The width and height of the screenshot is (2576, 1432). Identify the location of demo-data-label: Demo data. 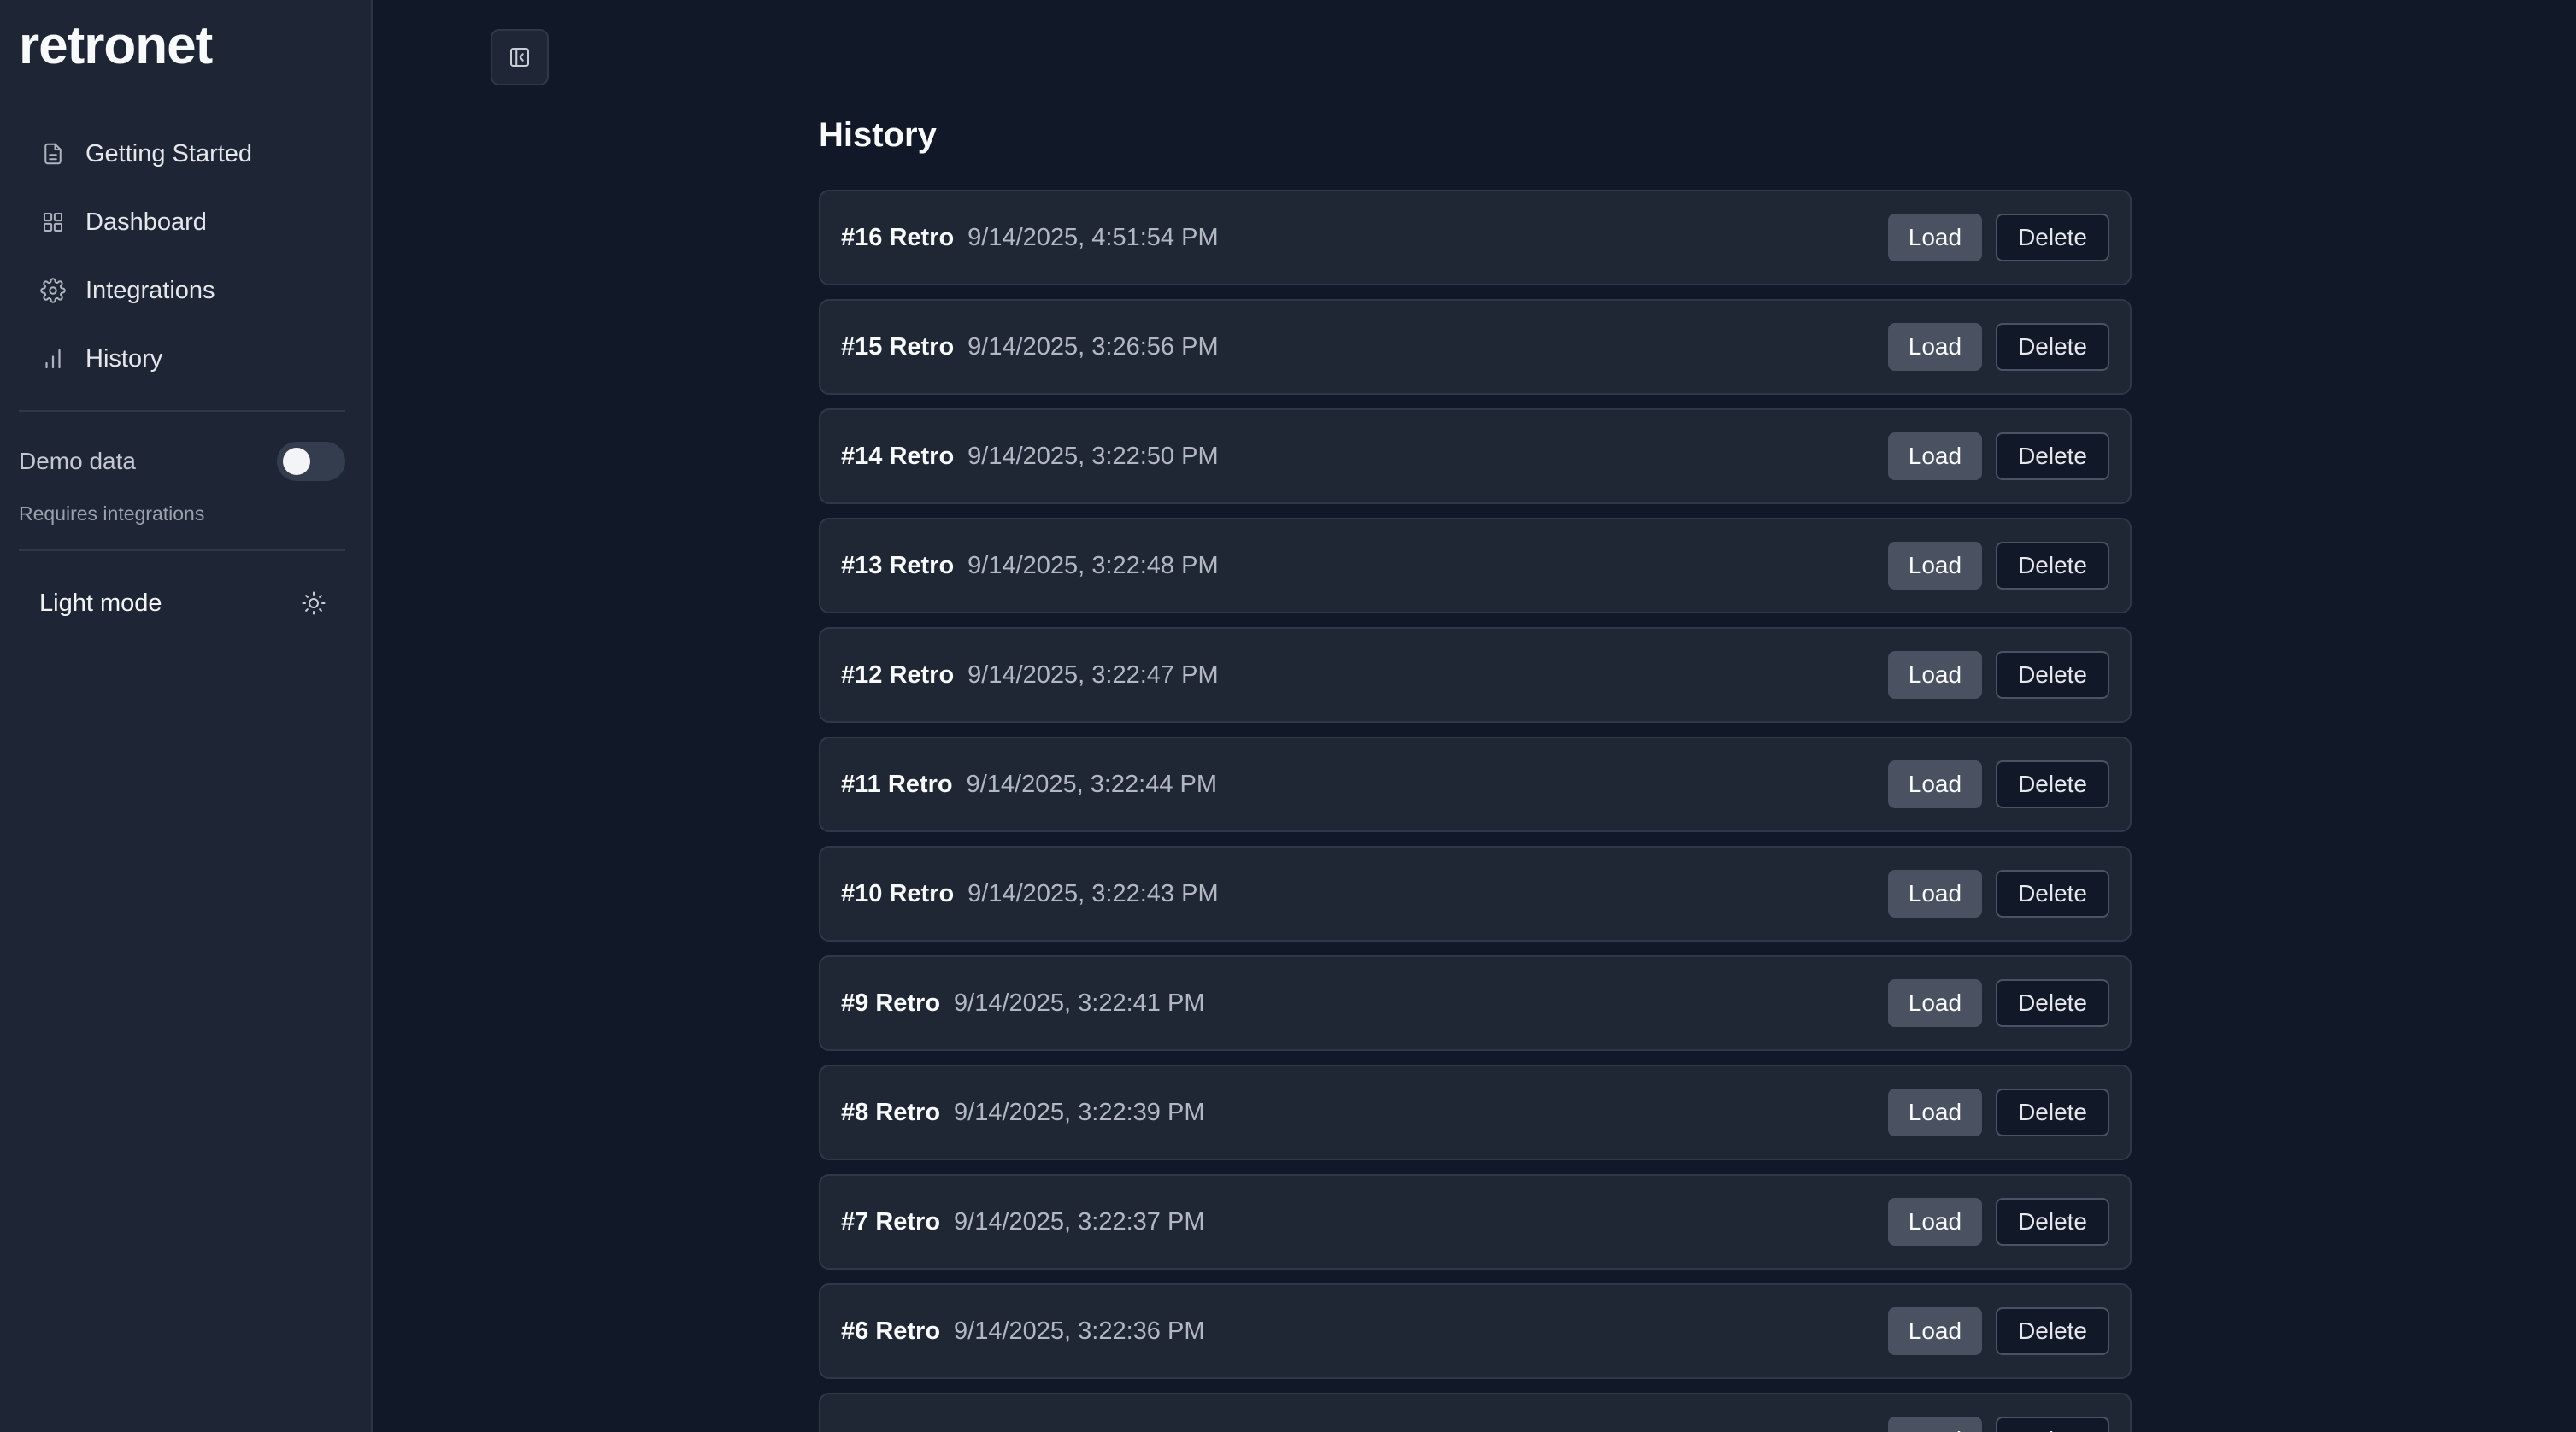
(77, 461).